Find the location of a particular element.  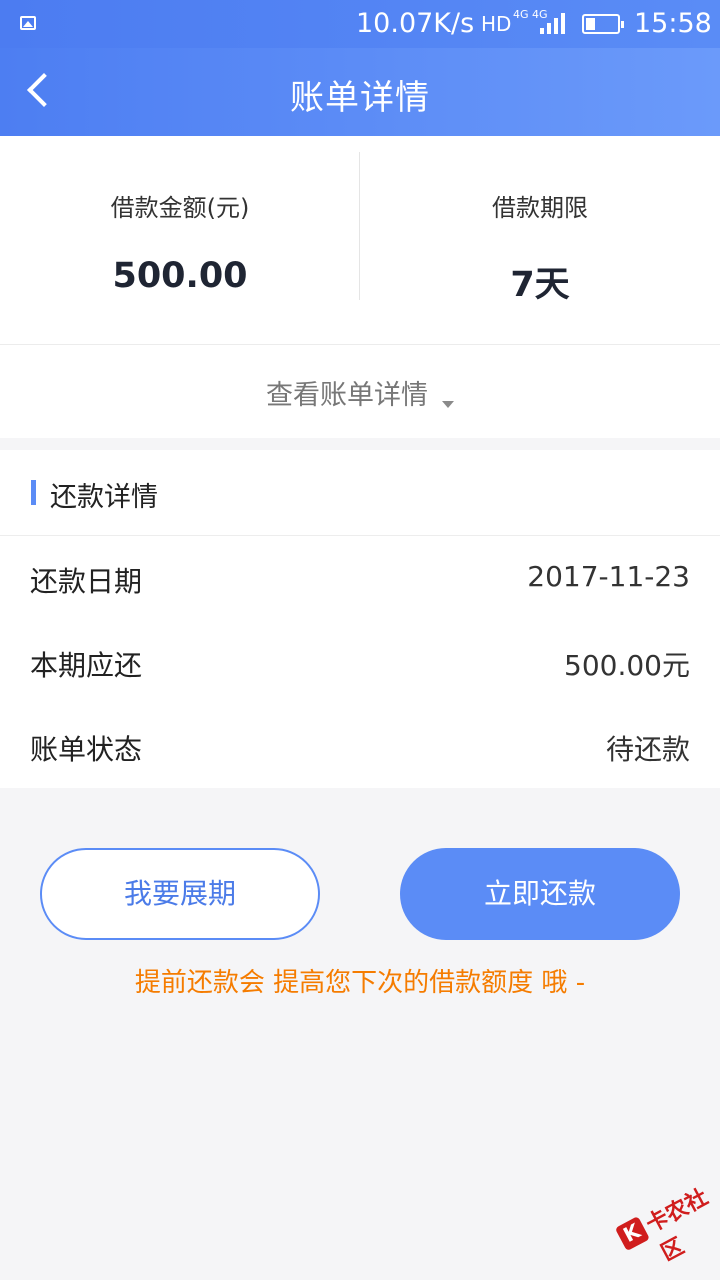

network-speed: 10.07K/s is located at coordinates (415, 23).